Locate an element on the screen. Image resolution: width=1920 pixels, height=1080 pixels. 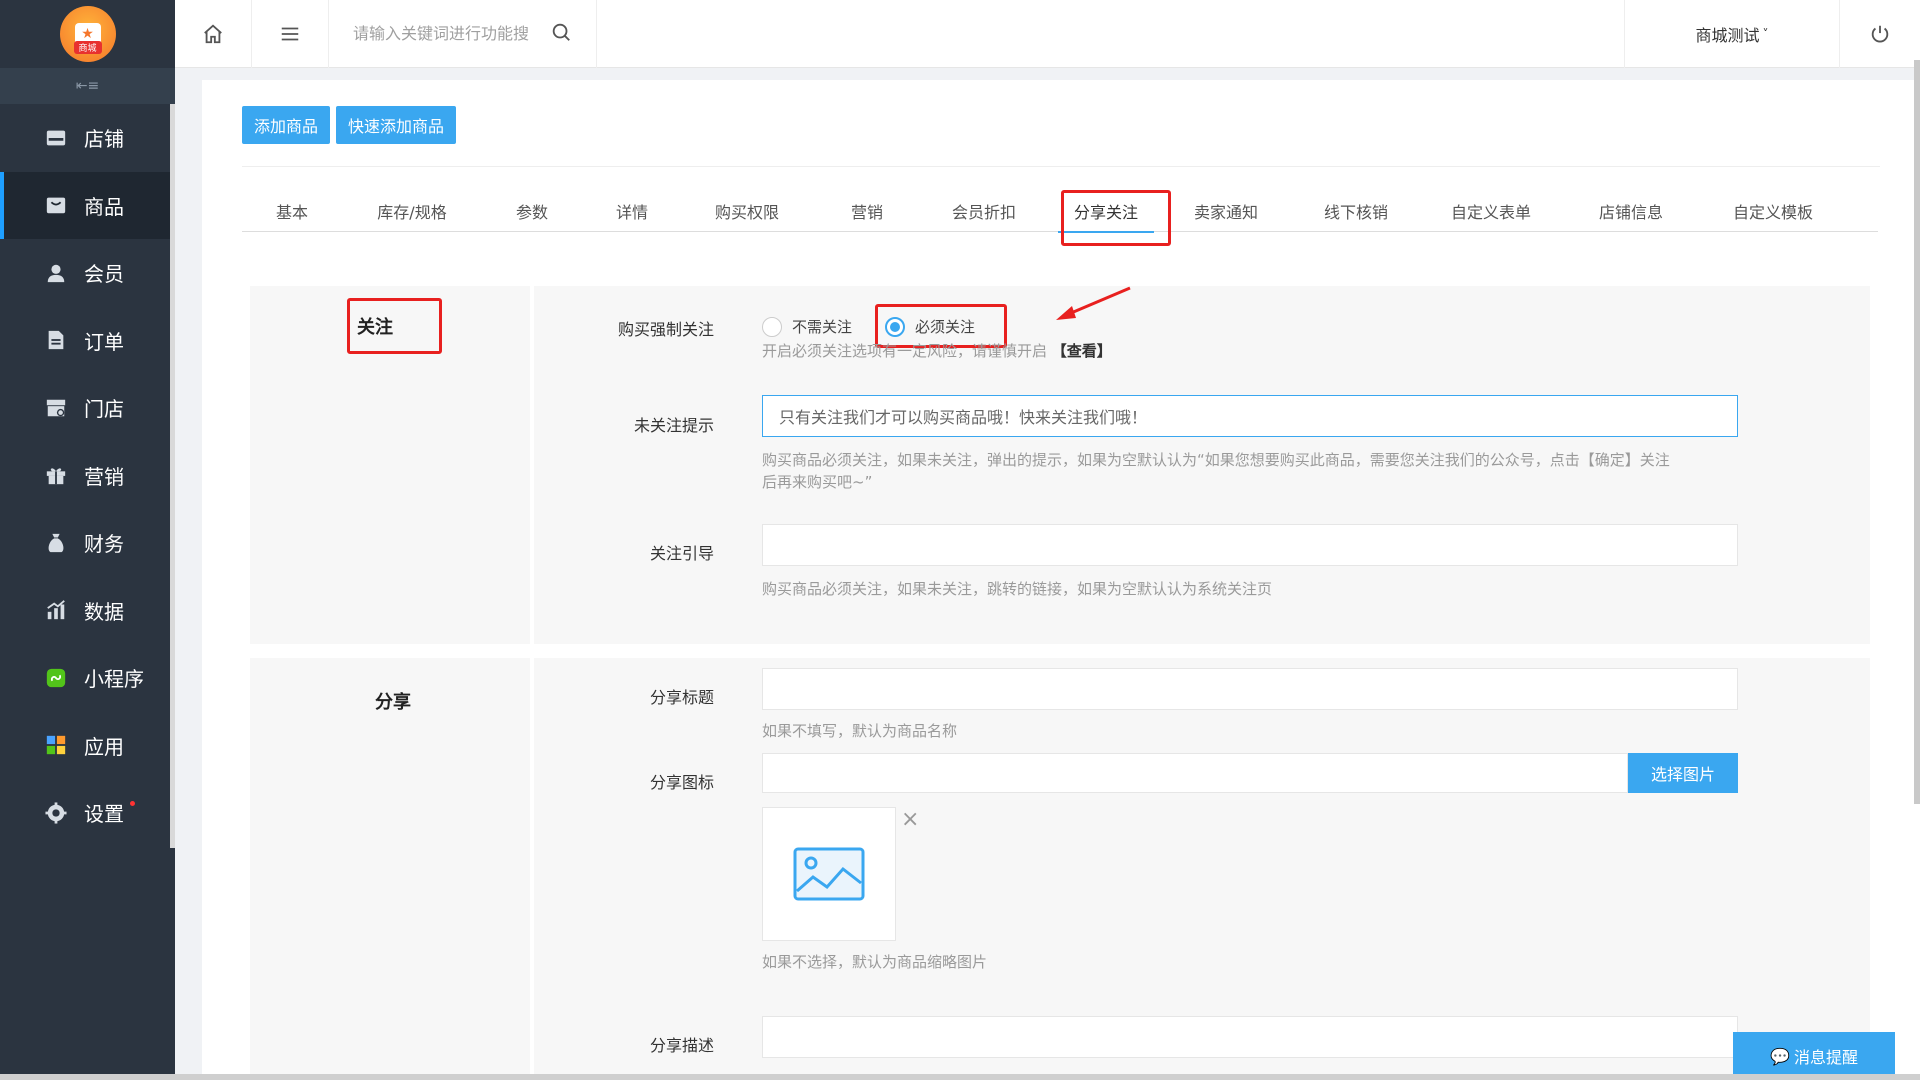
guide-help: 购买商品必须关注，如果未关注，跳转的链接，如果为空默认认为系统关注页 is located at coordinates (1017, 589).